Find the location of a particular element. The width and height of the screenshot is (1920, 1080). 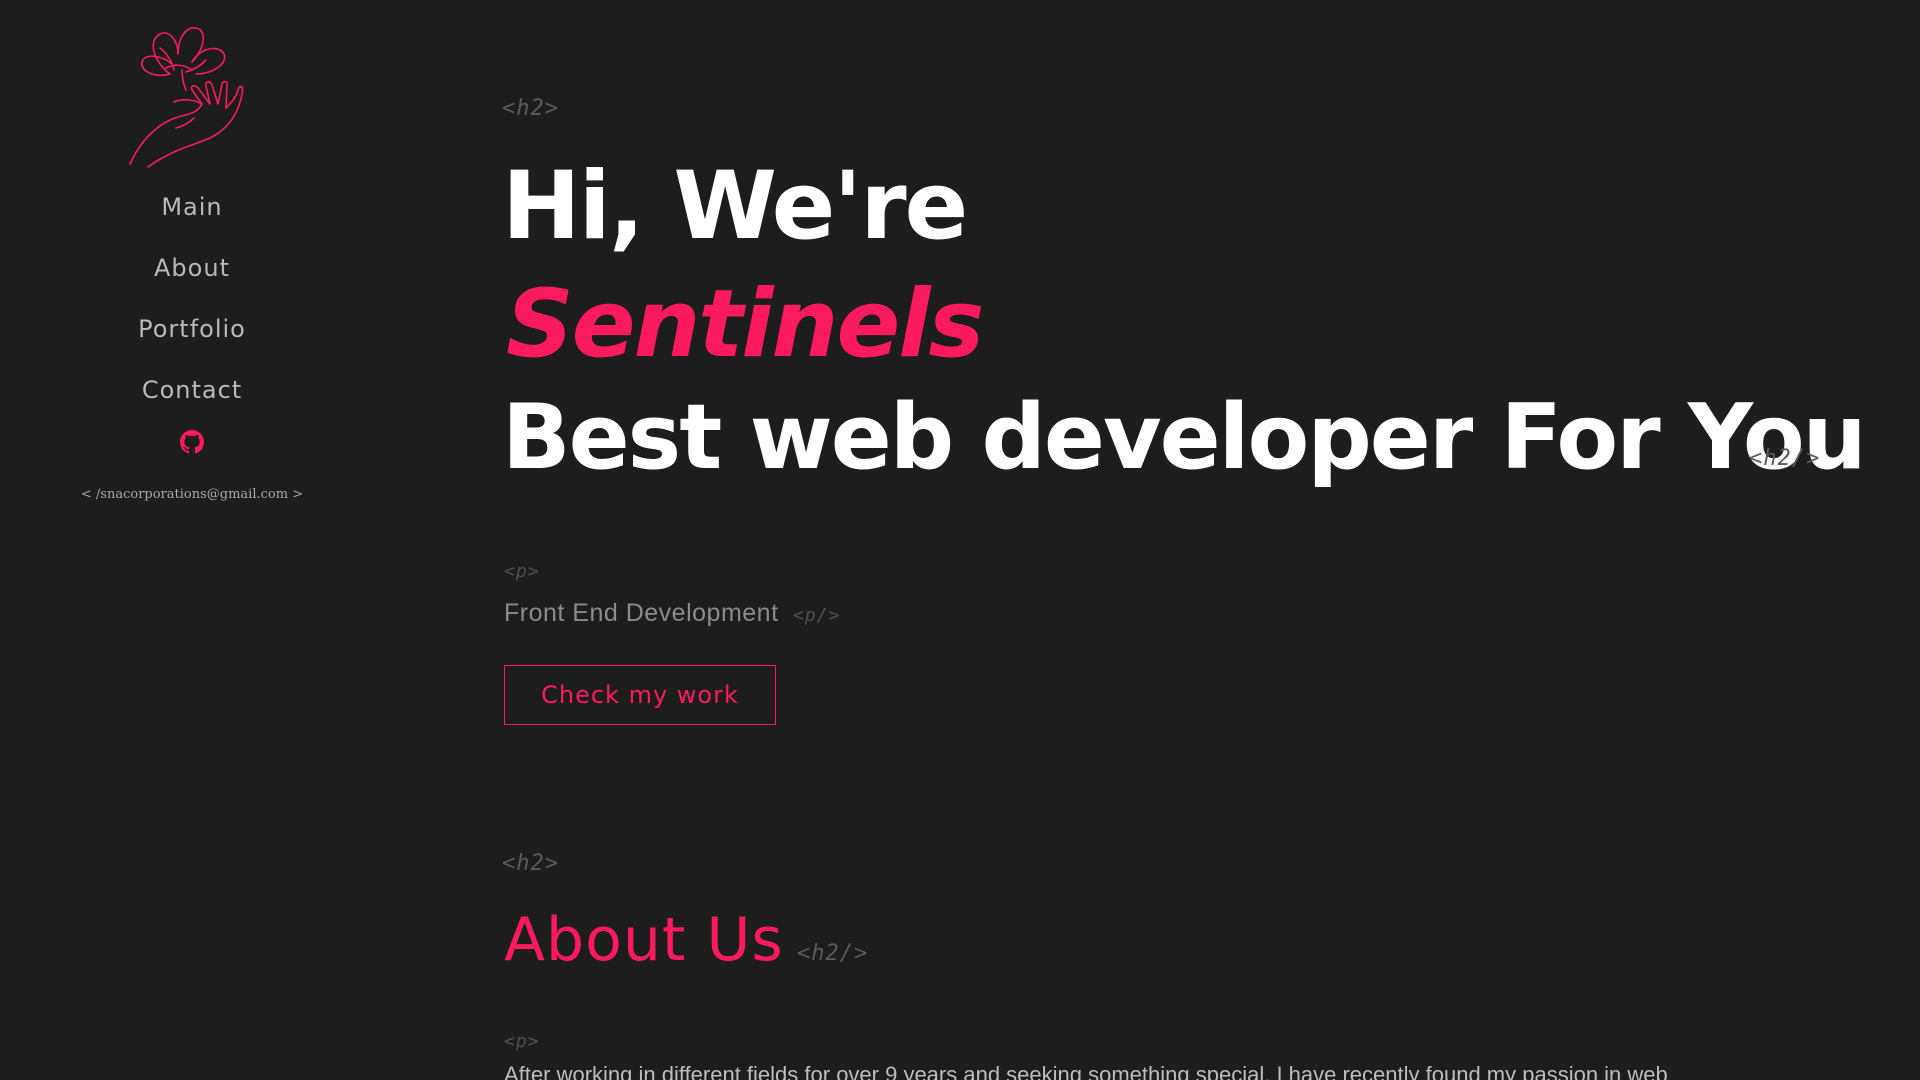

nav-about: About is located at coordinates (192, 268).